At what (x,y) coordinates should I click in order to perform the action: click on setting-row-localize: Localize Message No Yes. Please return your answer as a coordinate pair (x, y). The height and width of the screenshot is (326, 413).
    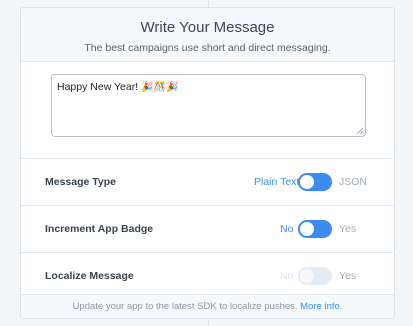
    Looking at the image, I should click on (207, 276).